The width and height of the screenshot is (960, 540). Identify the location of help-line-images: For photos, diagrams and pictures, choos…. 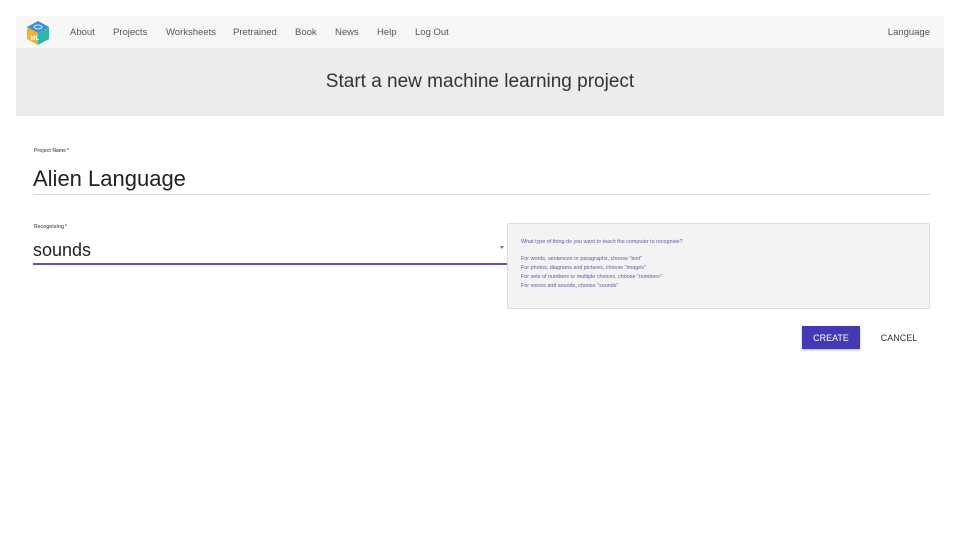
(583, 268).